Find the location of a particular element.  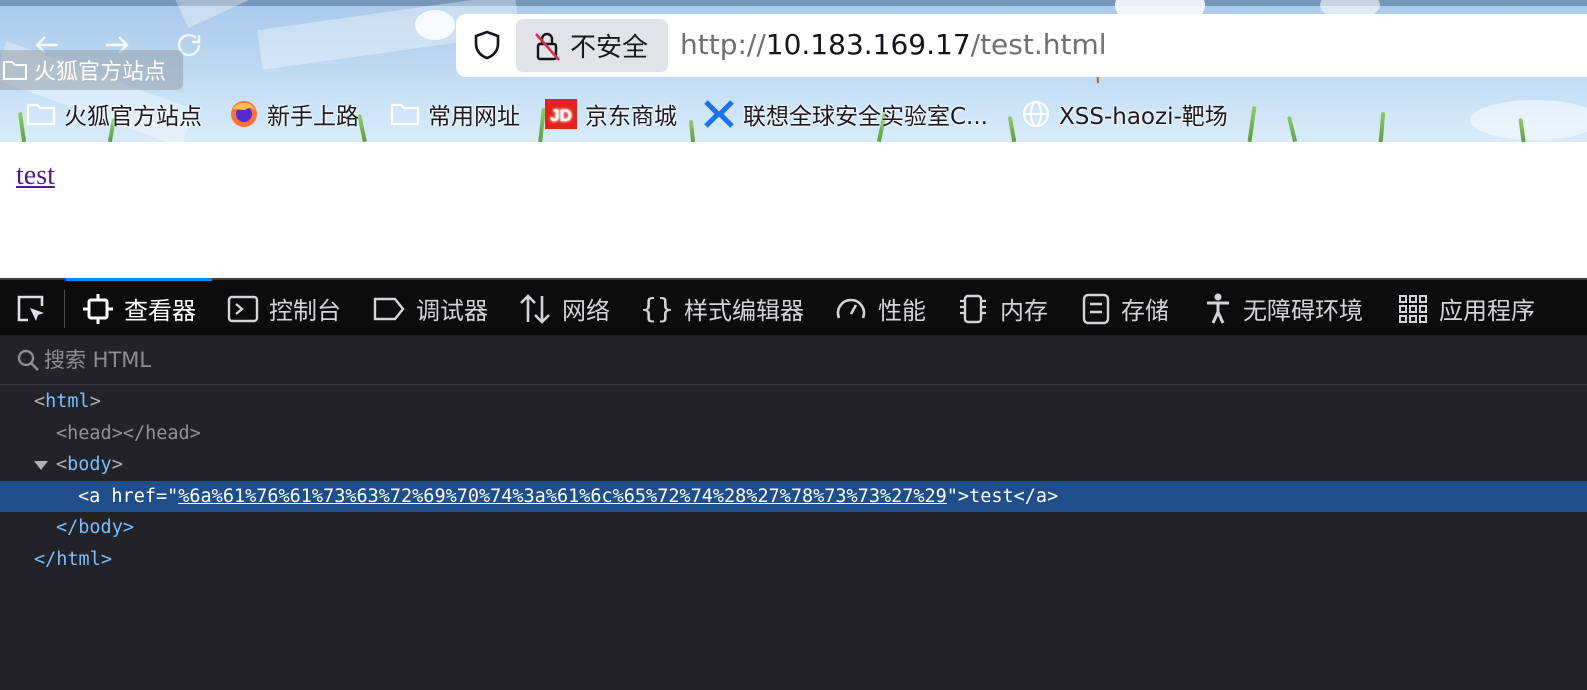

attr-name: href is located at coordinates (133, 496).